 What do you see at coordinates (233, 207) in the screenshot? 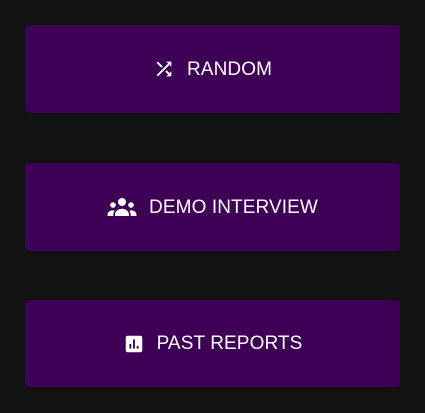
I see `demo-interview-button-label: DEMO INTERVIEW` at bounding box center [233, 207].